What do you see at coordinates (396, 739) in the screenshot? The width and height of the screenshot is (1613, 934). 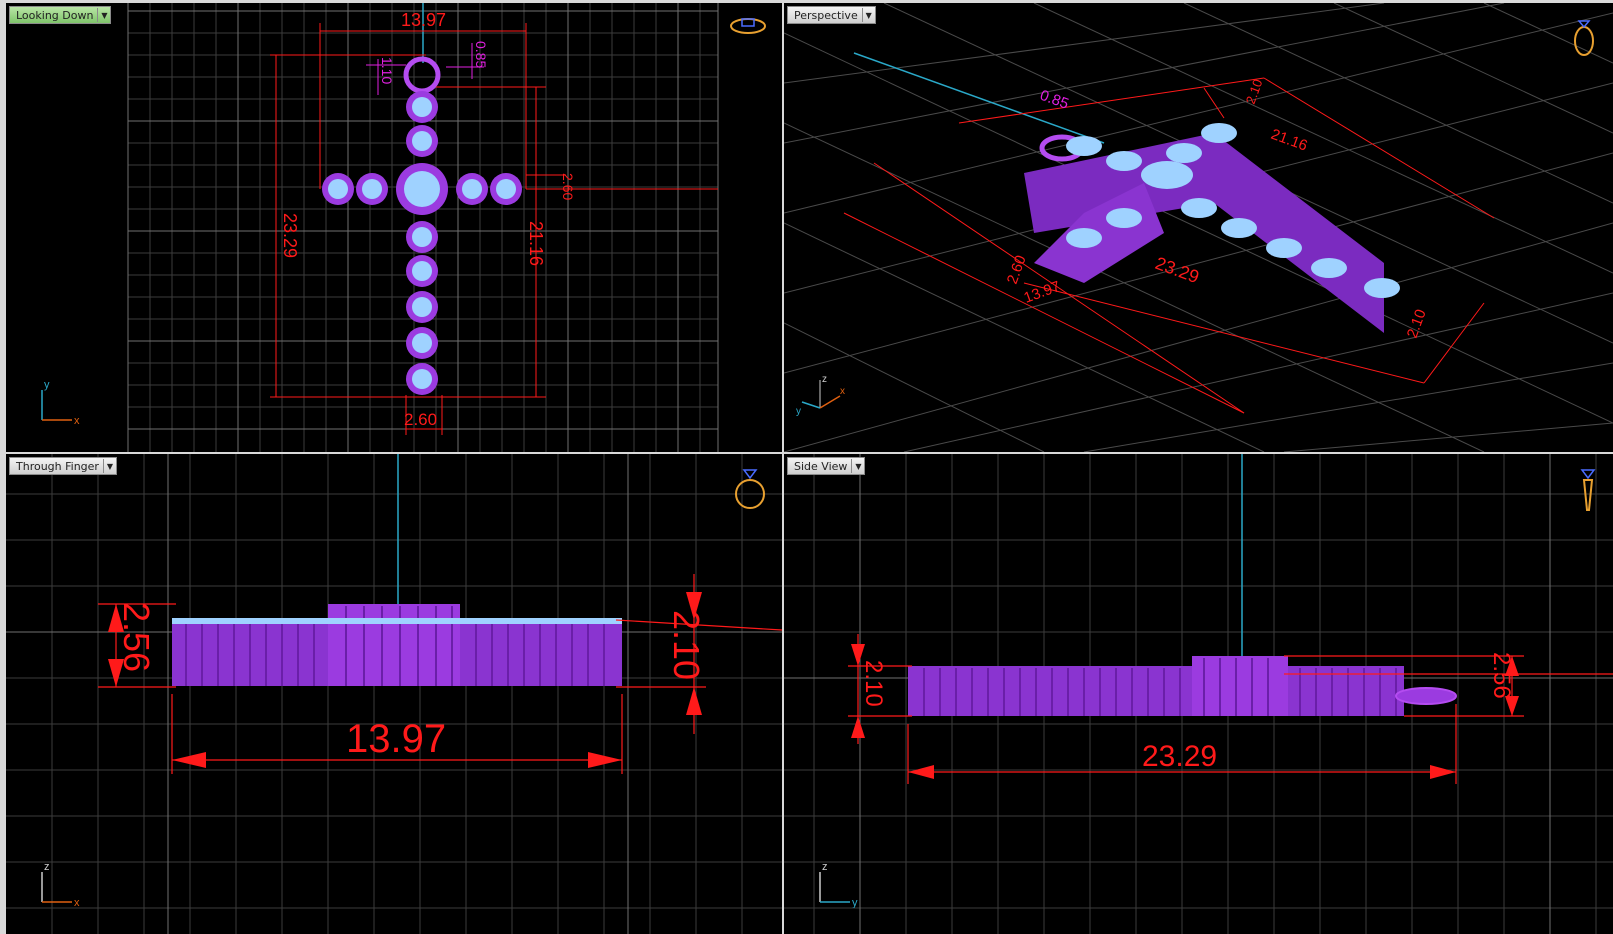 I see `dim-front-width: 13.97` at bounding box center [396, 739].